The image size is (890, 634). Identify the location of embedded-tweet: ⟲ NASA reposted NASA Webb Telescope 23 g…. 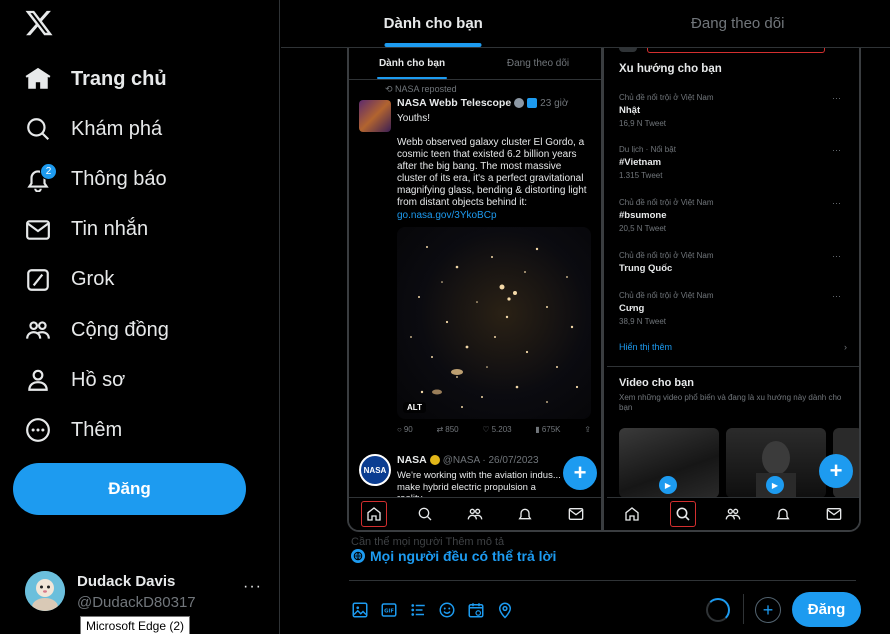
(479, 259).